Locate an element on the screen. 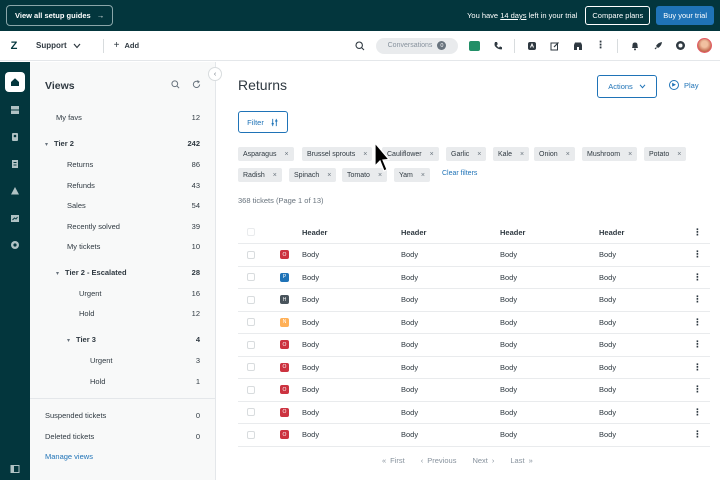 The image size is (720, 480). zendesk-logo-icon: Z is located at coordinates (14, 46).